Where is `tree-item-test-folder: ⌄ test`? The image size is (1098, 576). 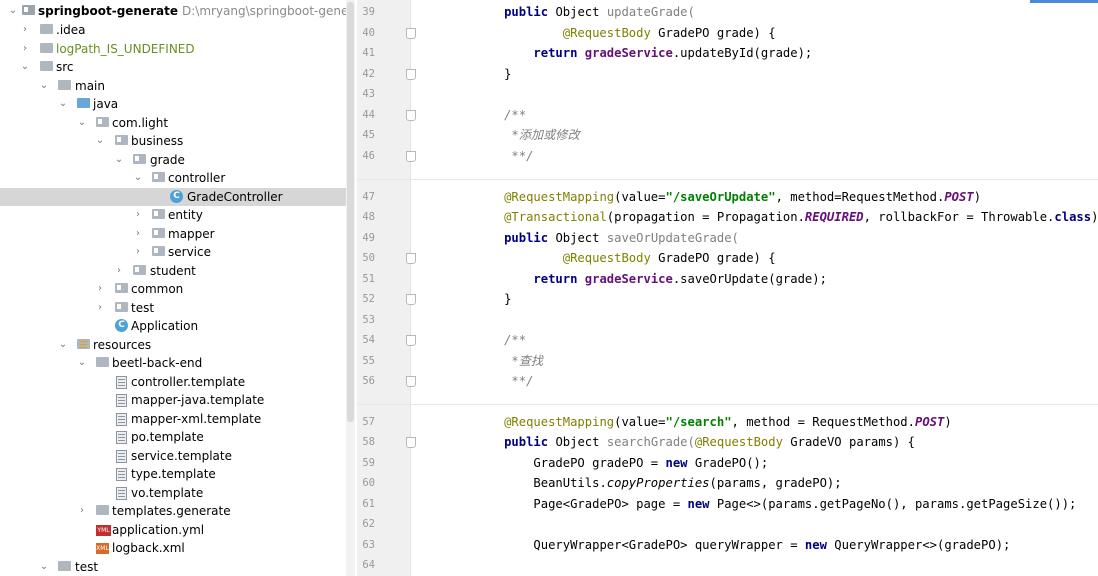 tree-item-test-folder: ⌄ test is located at coordinates (173, 567).